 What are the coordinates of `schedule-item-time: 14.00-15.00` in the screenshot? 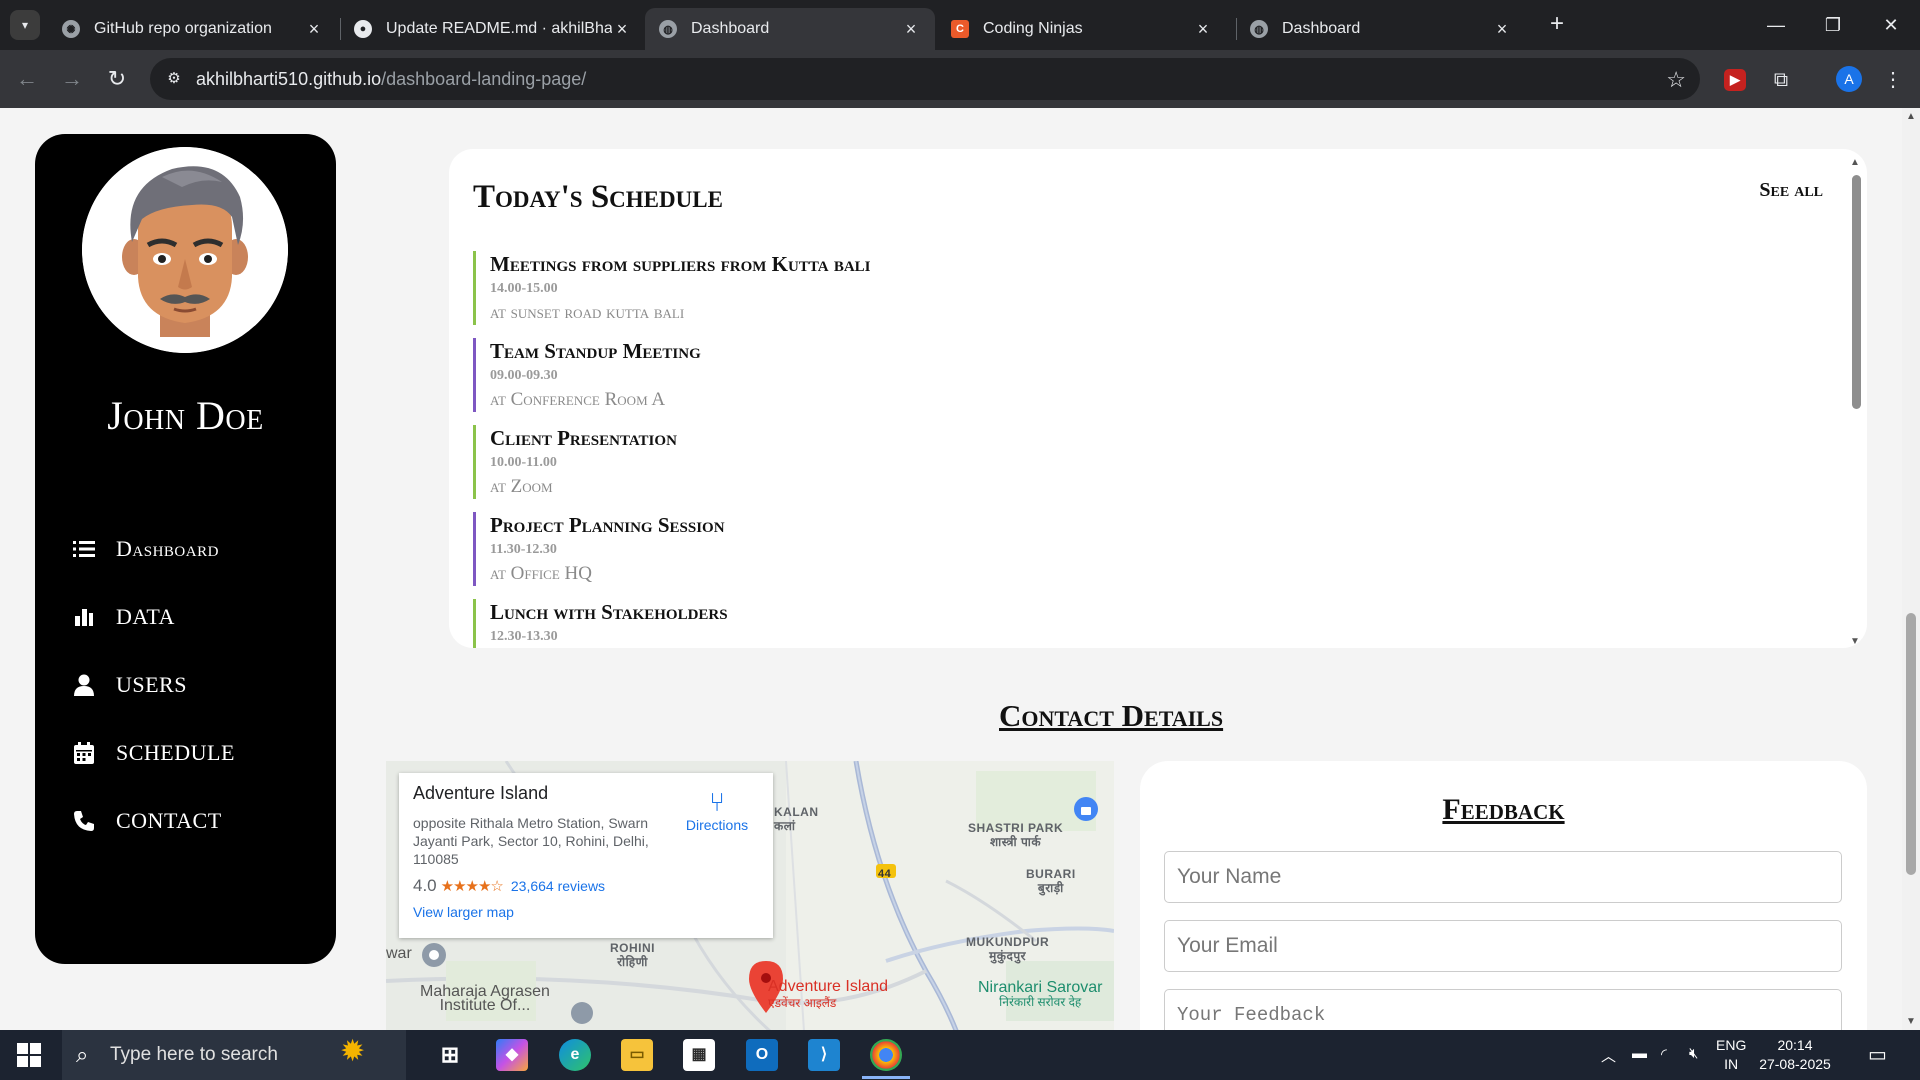 It's located at (524, 288).